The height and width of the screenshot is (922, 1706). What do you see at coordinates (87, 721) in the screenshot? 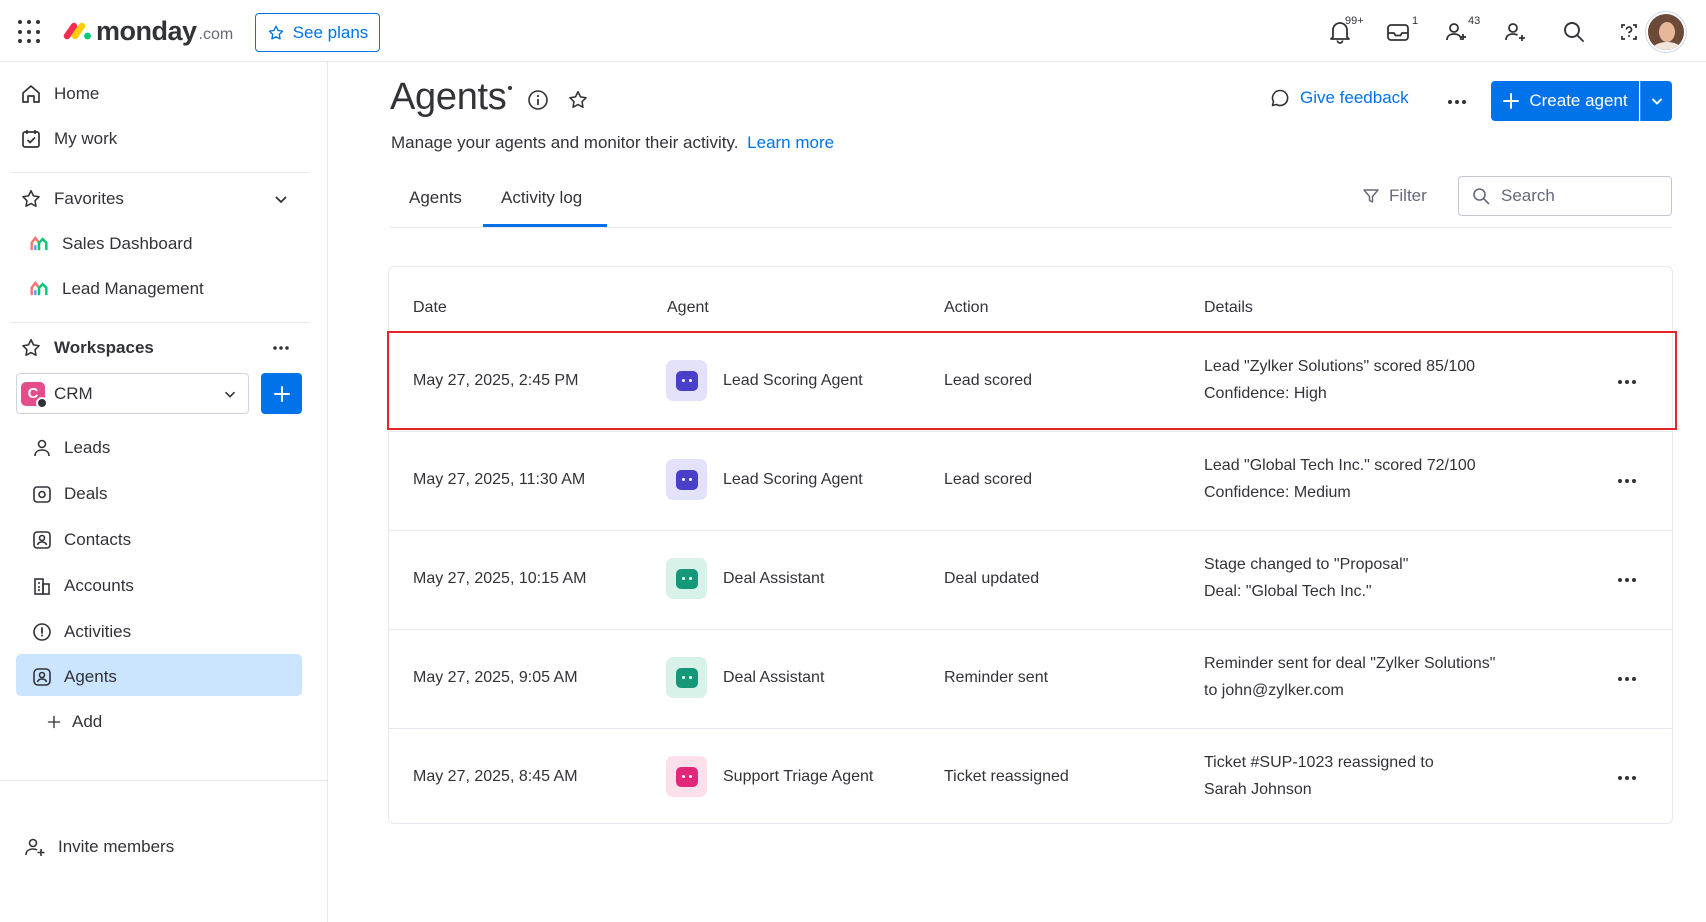
I see `sidebar-add-label: Add` at bounding box center [87, 721].